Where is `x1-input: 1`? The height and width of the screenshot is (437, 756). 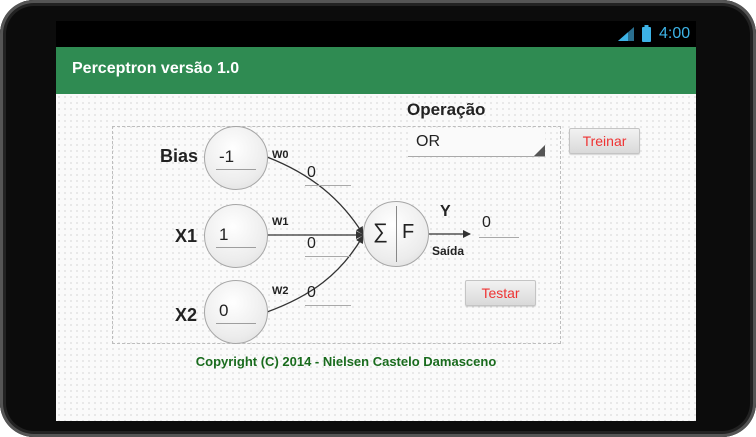
x1-input: 1 is located at coordinates (236, 235).